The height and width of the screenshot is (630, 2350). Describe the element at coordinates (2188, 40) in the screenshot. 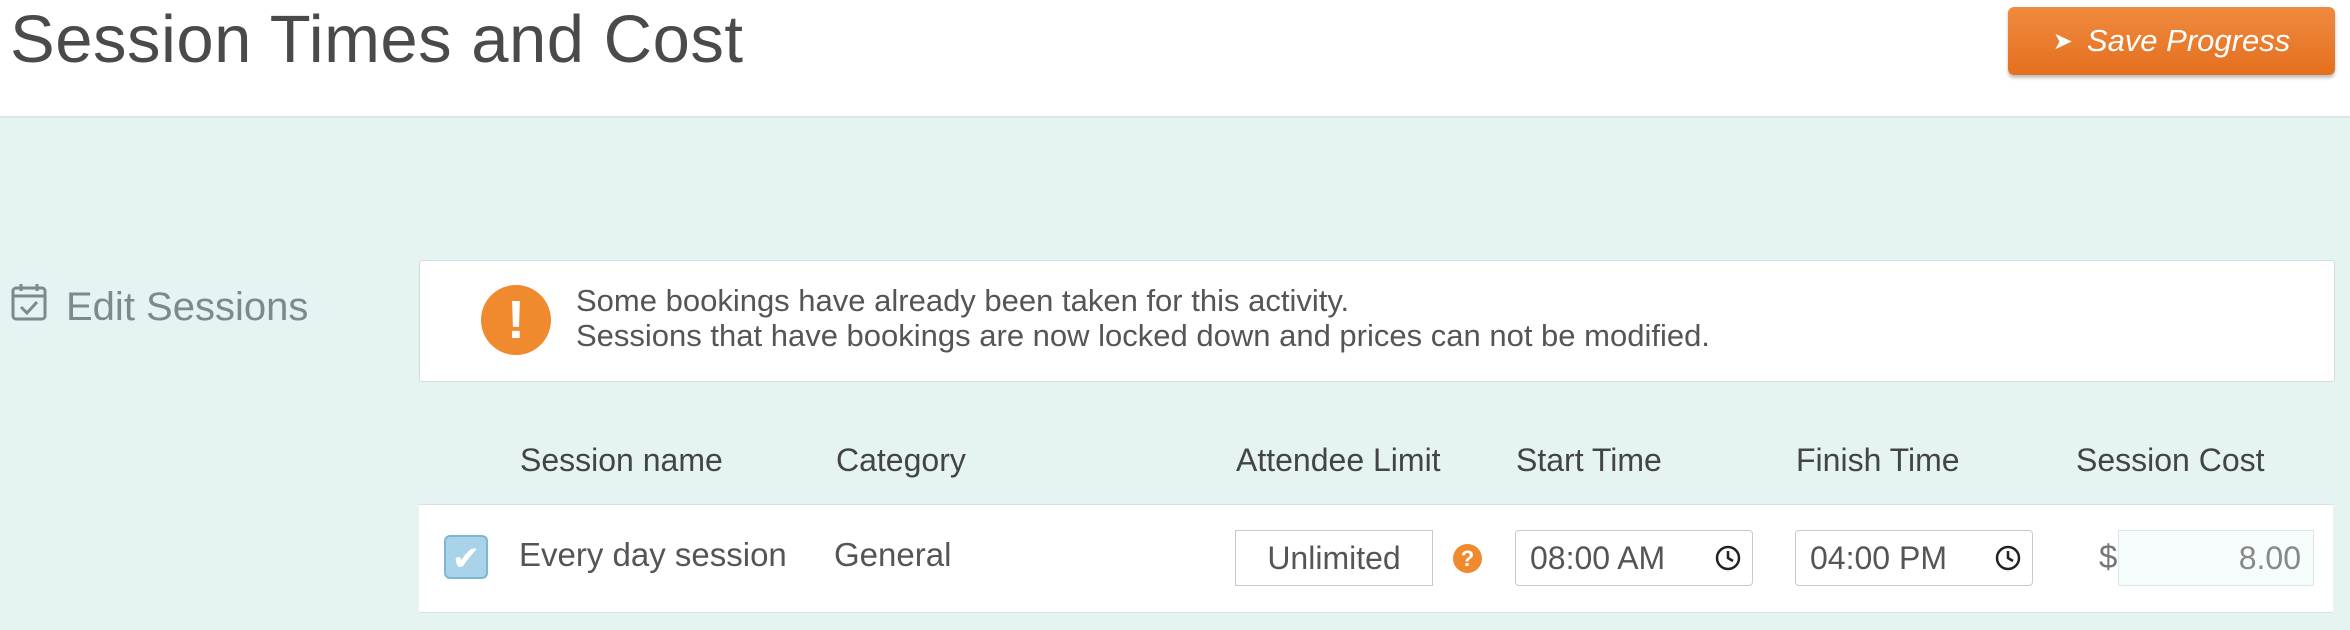

I see `save-progress-label: Save Progress` at that location.